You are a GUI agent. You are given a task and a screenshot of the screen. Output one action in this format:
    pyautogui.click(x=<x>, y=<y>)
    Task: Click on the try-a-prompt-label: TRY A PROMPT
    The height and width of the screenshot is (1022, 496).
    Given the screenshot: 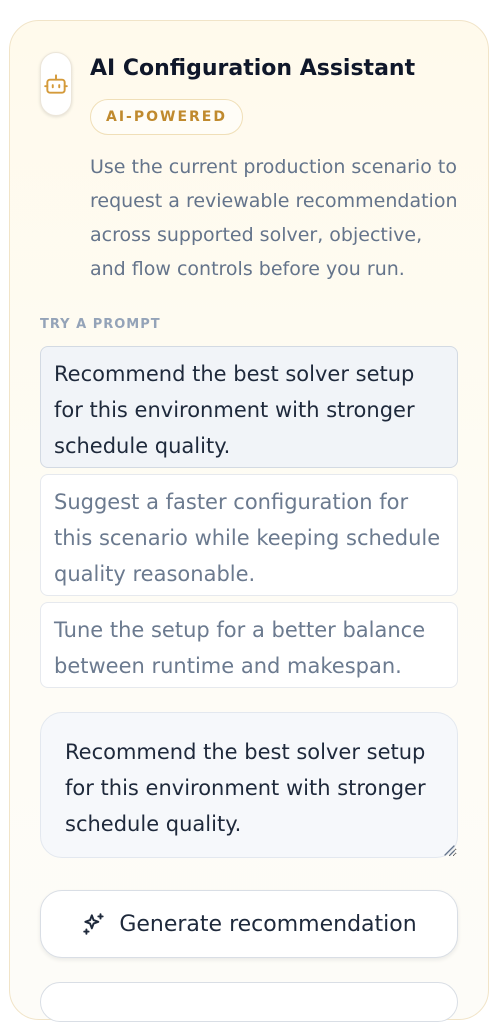 What is the action you would take?
    pyautogui.click(x=100, y=324)
    